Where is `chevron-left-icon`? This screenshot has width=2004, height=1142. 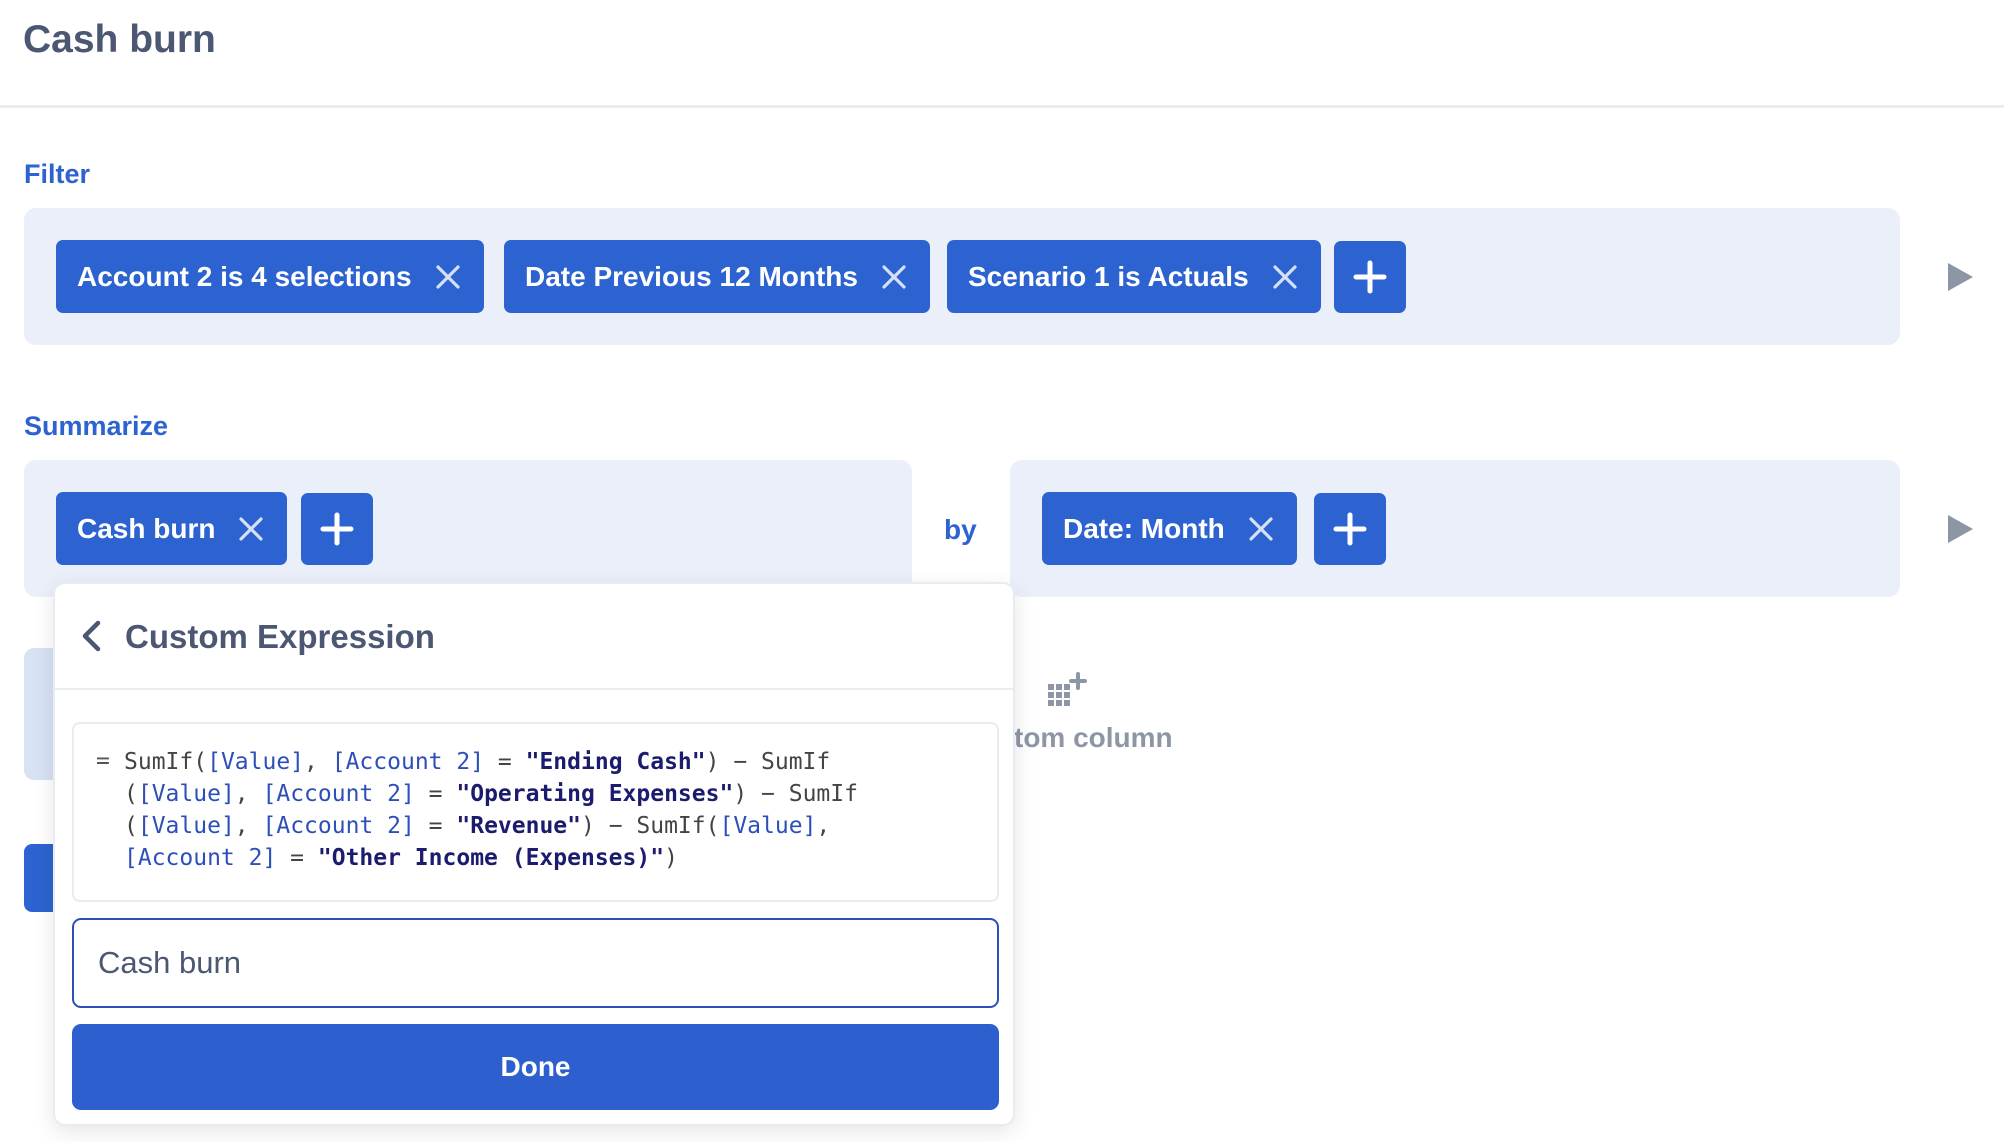
chevron-left-icon is located at coordinates (91, 636).